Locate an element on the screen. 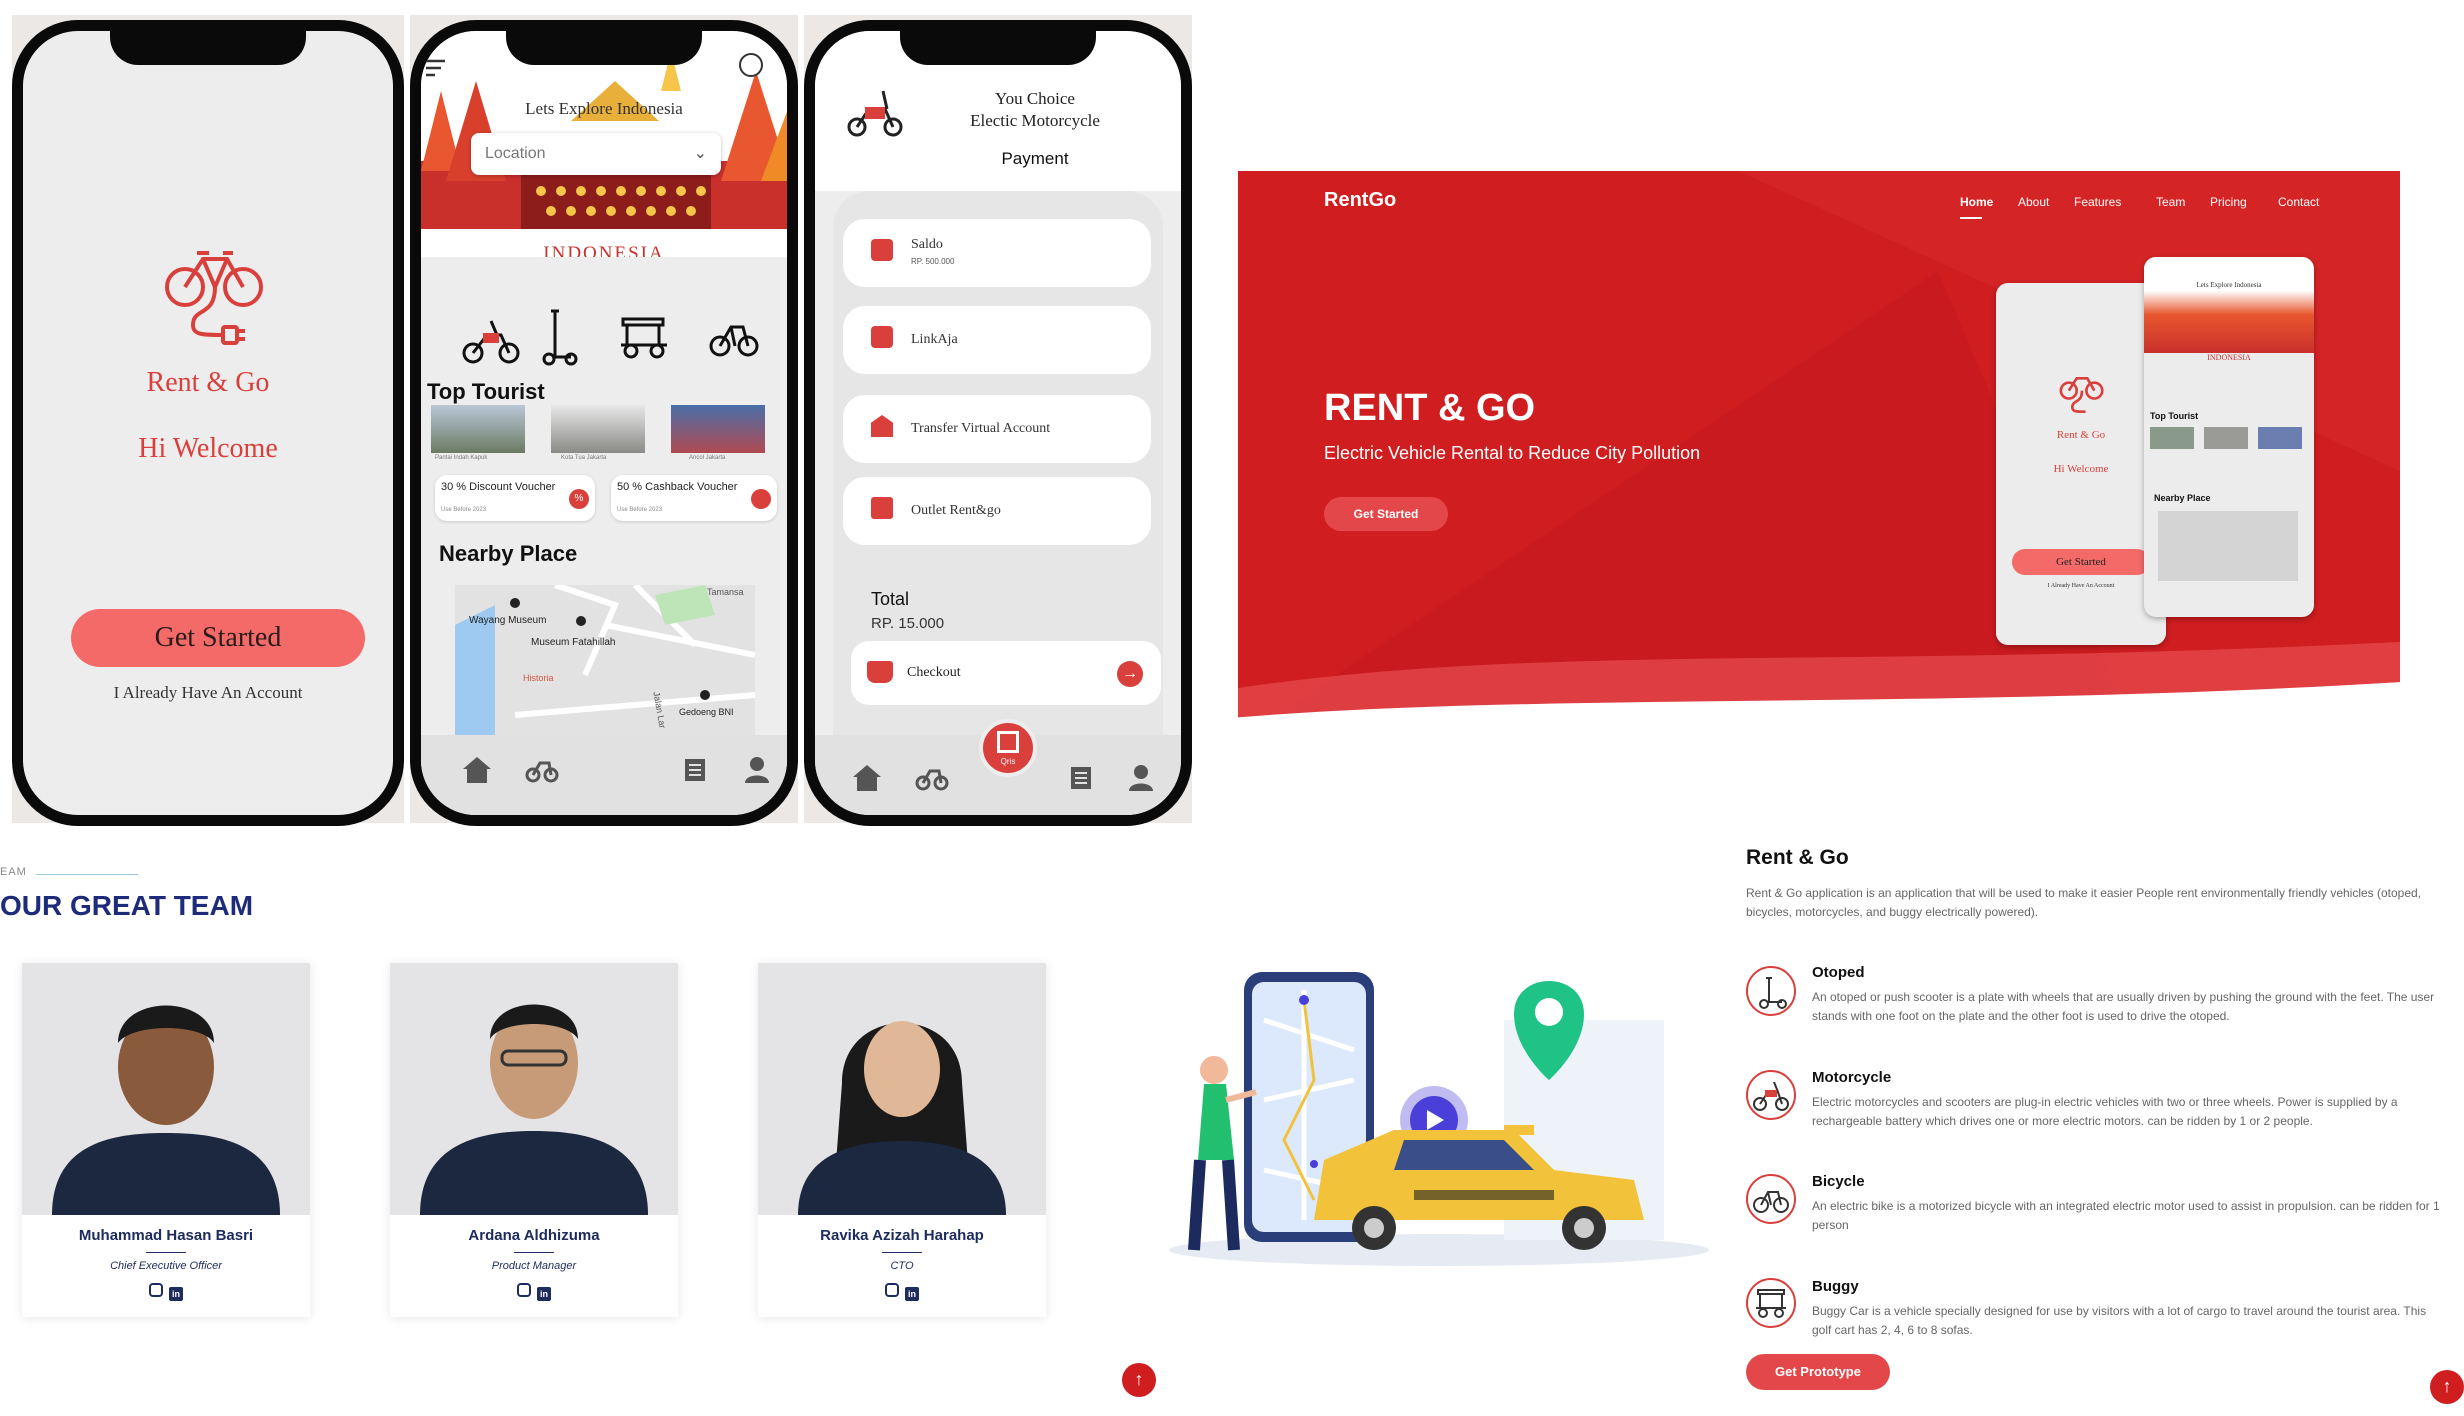 The image size is (2464, 1416). nav-about: About is located at coordinates (2033, 202).